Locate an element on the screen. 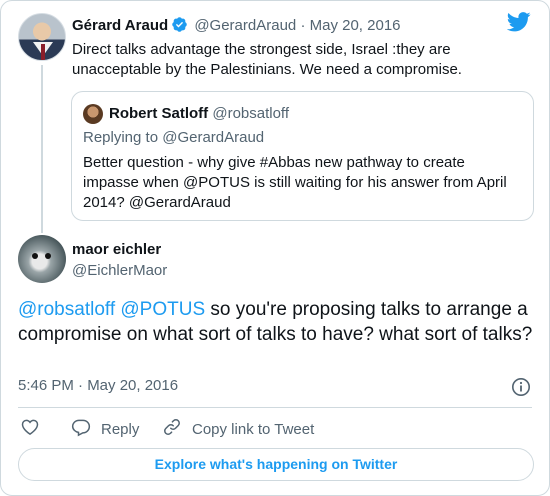 This screenshot has width=550, height=496. author-name: Gérard Araud is located at coordinates (120, 25).